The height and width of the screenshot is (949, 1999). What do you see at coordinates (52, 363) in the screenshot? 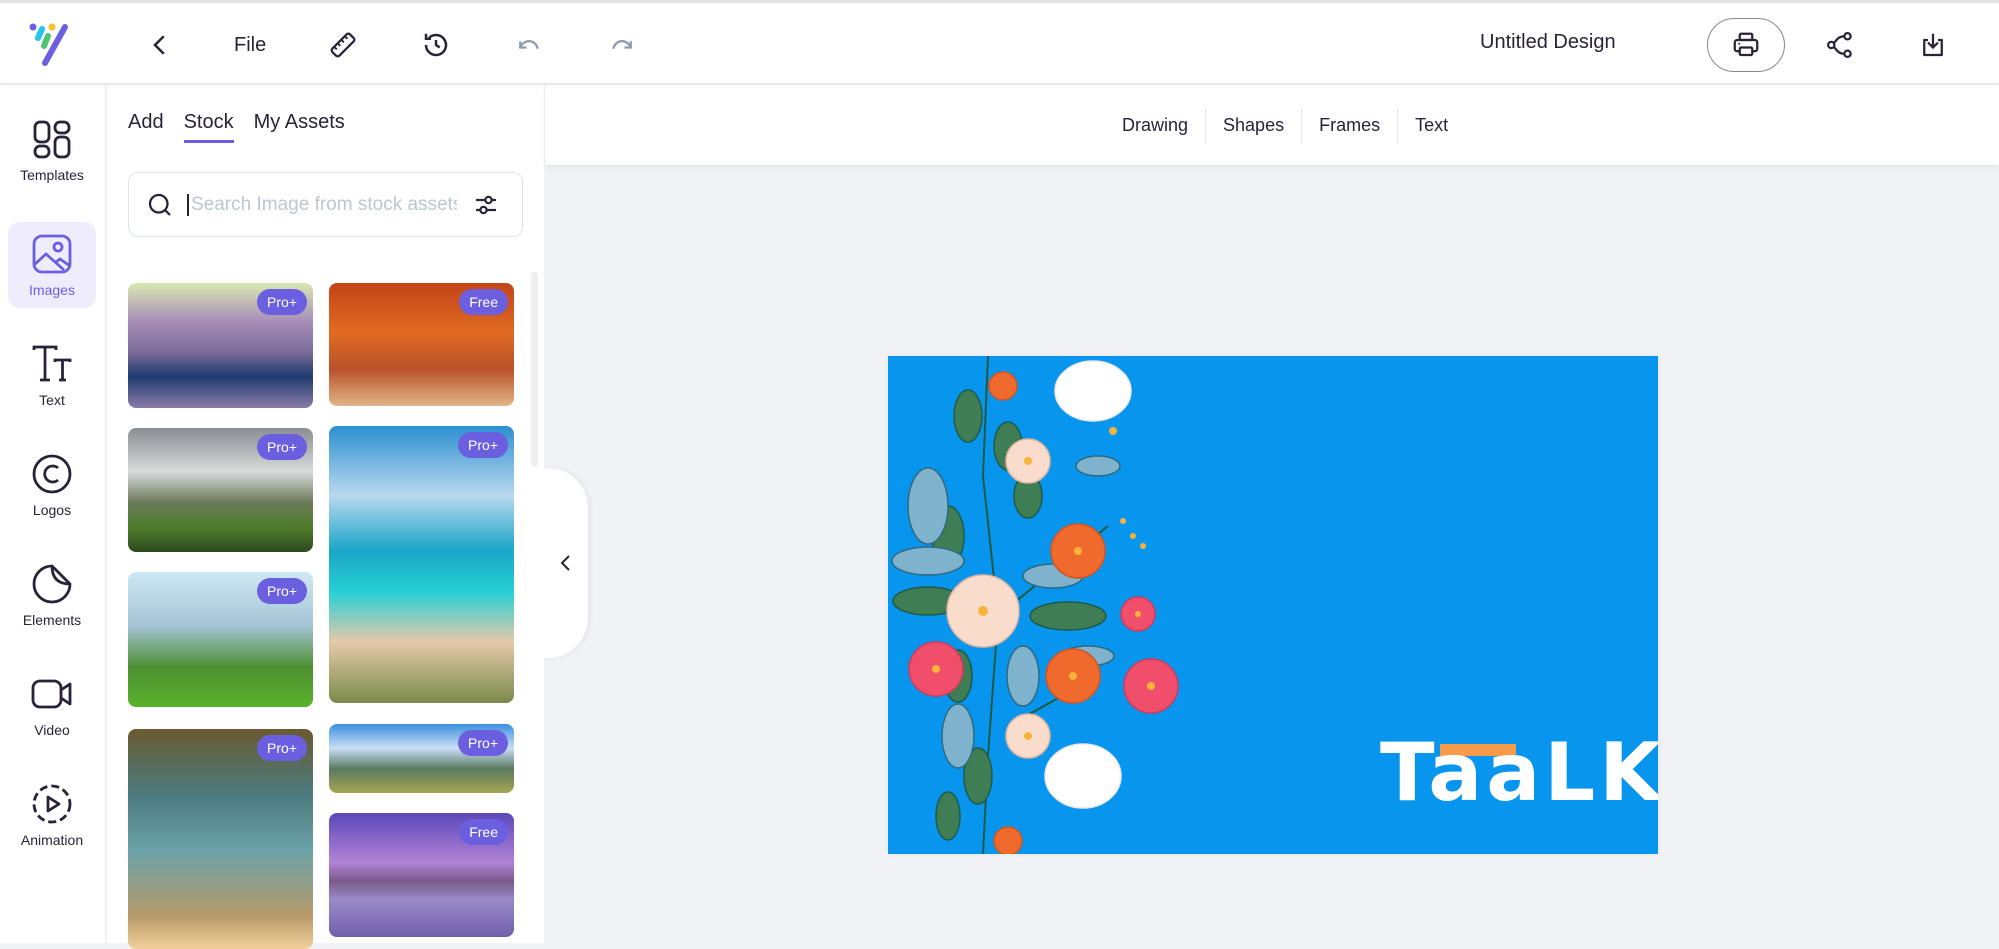
I see `text-icon` at bounding box center [52, 363].